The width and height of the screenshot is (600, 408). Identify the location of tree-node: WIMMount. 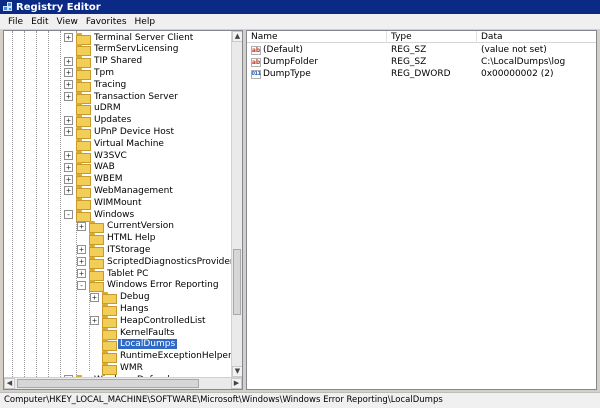
(104, 203).